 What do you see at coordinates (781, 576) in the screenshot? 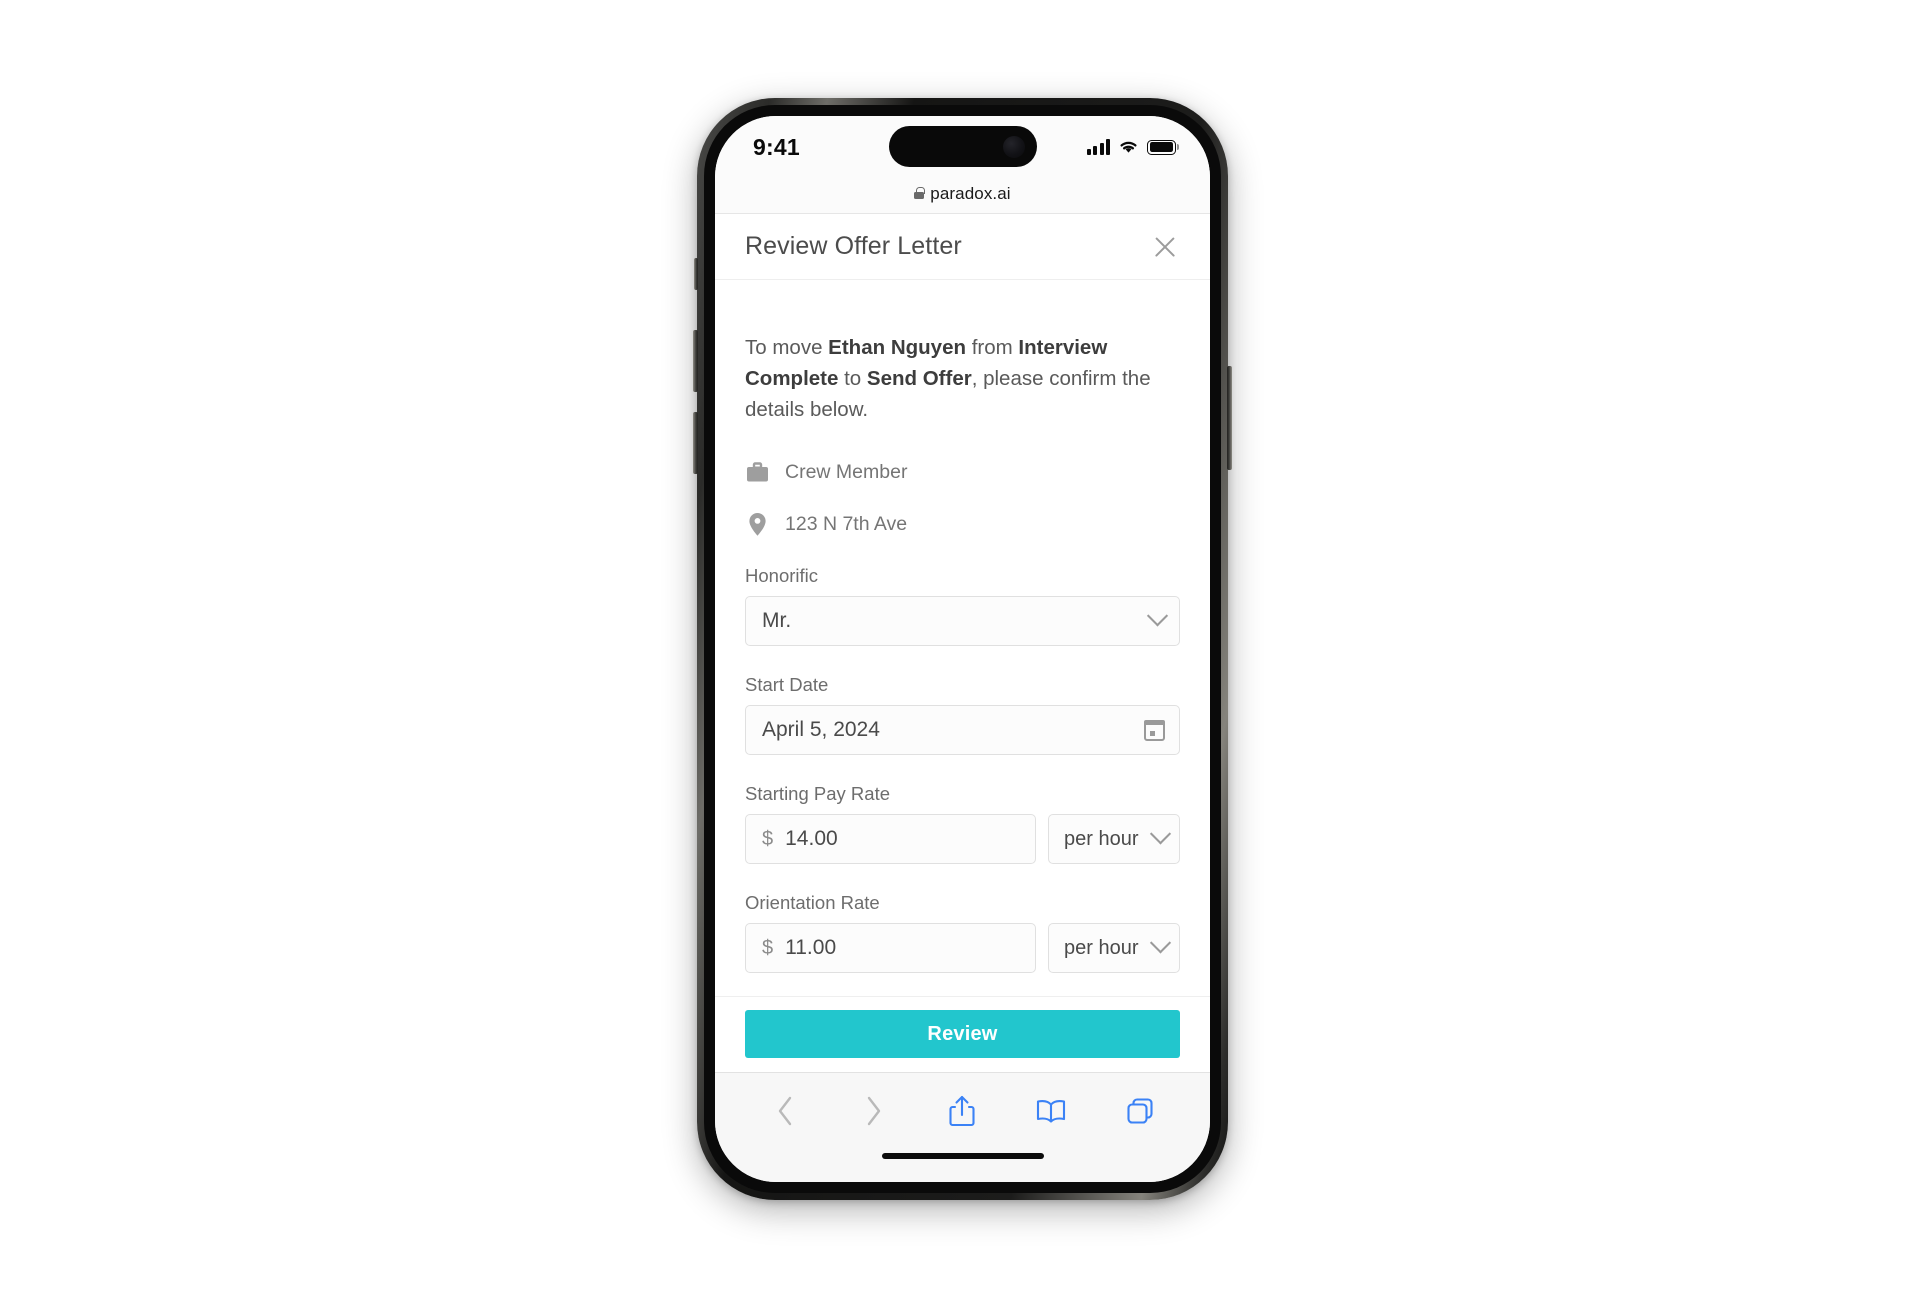
I see `honorific-label: Honorific` at bounding box center [781, 576].